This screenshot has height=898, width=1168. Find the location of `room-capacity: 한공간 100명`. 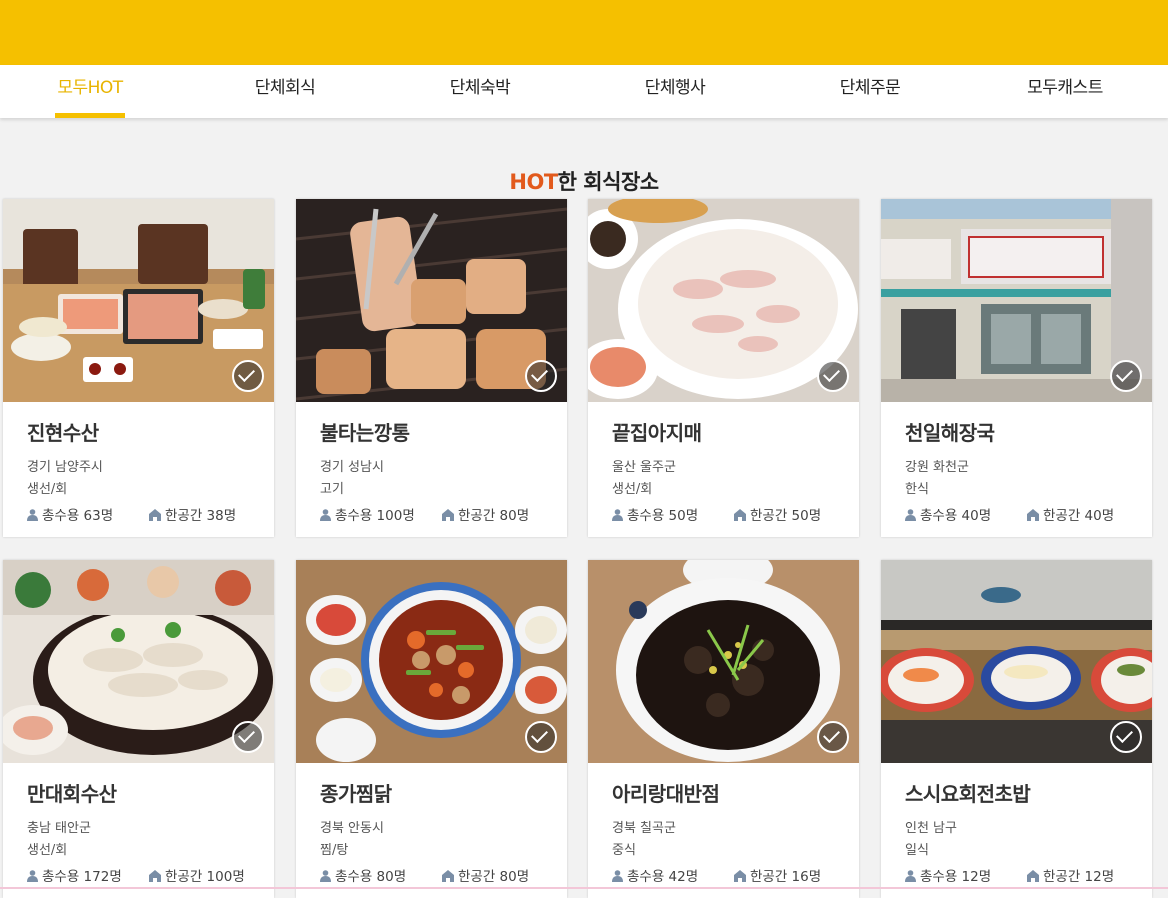

room-capacity: 한공간 100명 is located at coordinates (197, 875).